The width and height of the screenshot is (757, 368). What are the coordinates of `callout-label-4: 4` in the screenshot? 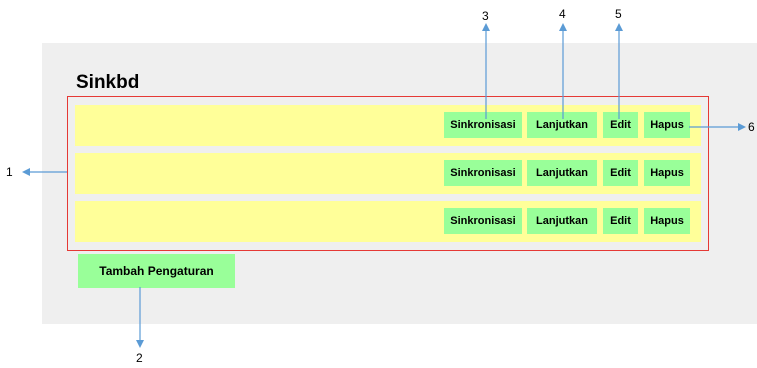 It's located at (562, 14).